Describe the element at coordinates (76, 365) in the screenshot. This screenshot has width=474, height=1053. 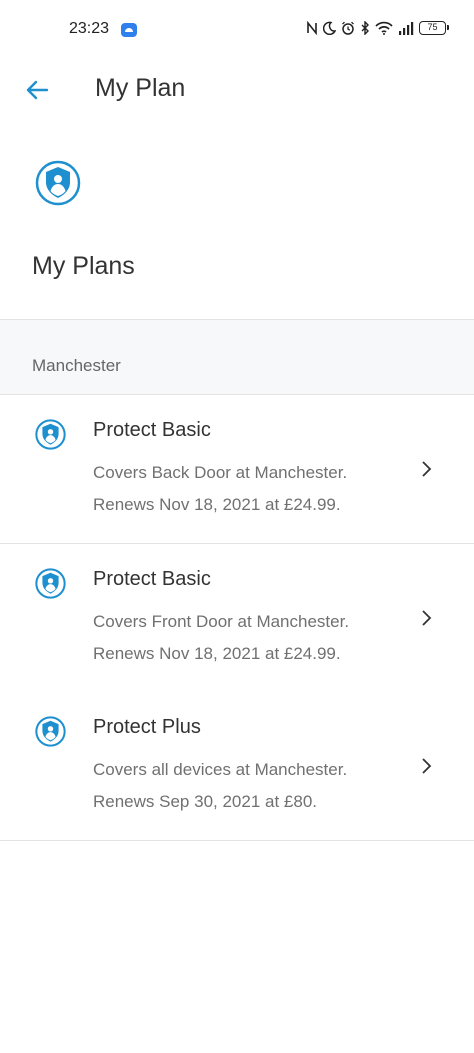
I see `location-label: Manchester` at that location.